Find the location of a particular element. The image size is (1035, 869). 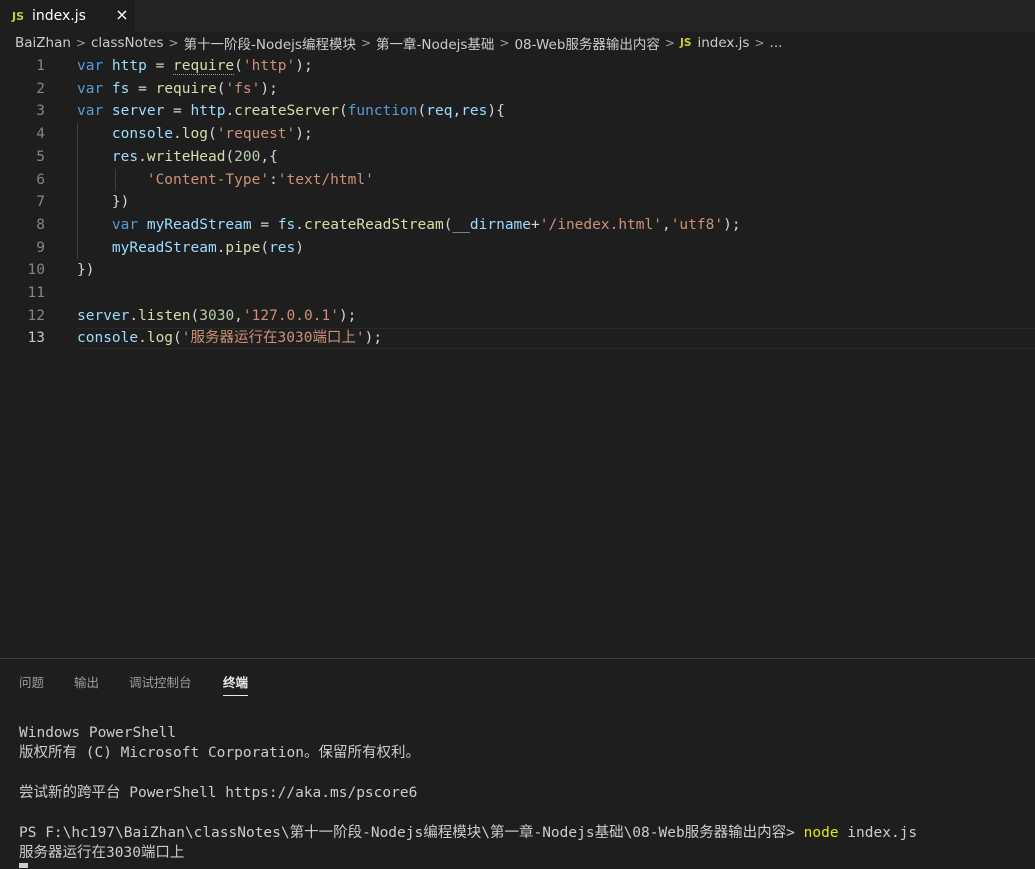

code-line: 7 }) is located at coordinates (517, 202).